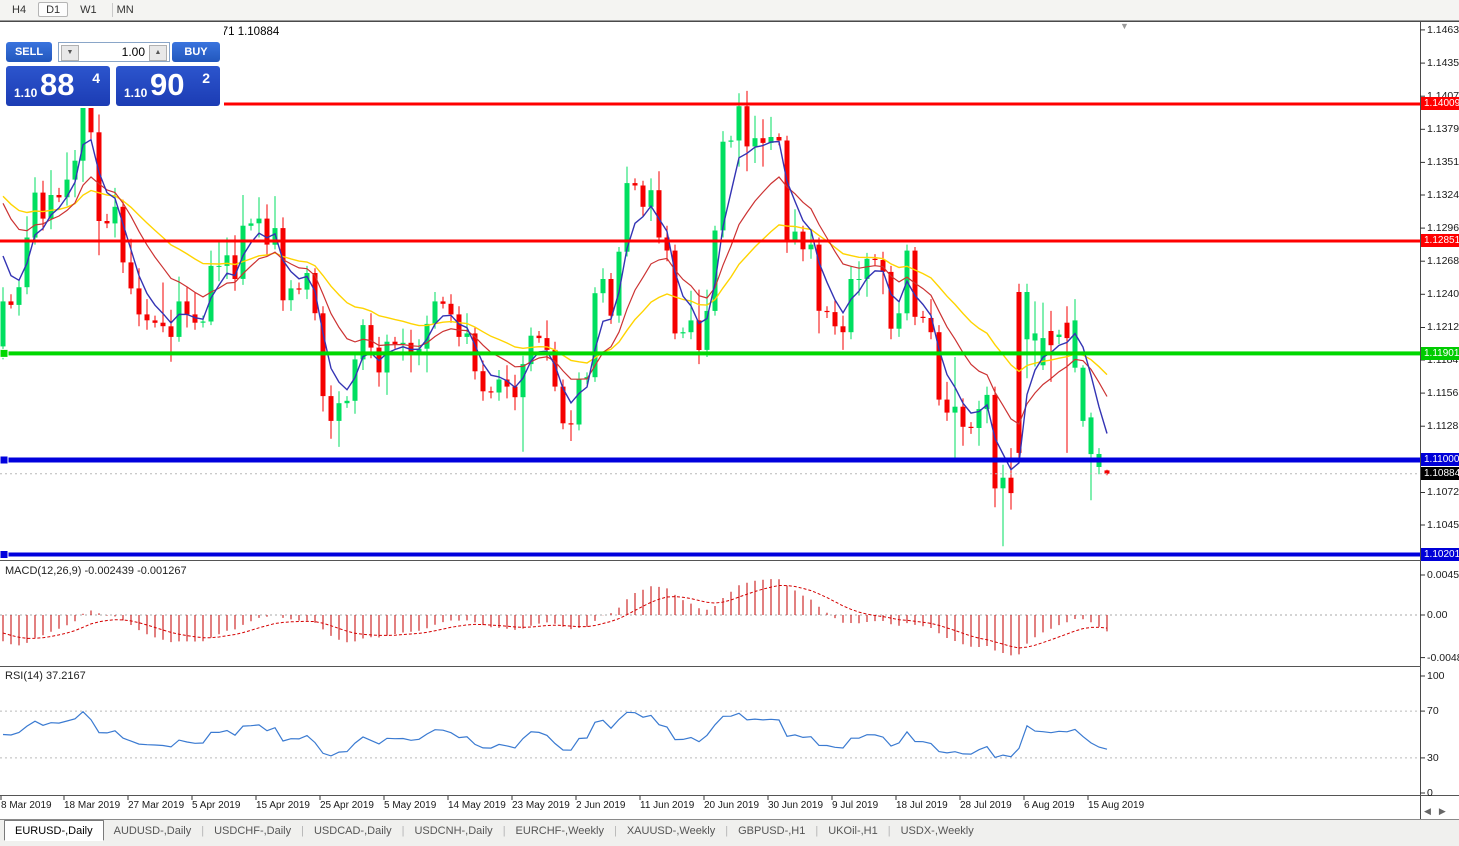 The width and height of the screenshot is (1459, 846). Describe the element at coordinates (136, 93) in the screenshot. I see `ask-prefix: 1.10` at that location.